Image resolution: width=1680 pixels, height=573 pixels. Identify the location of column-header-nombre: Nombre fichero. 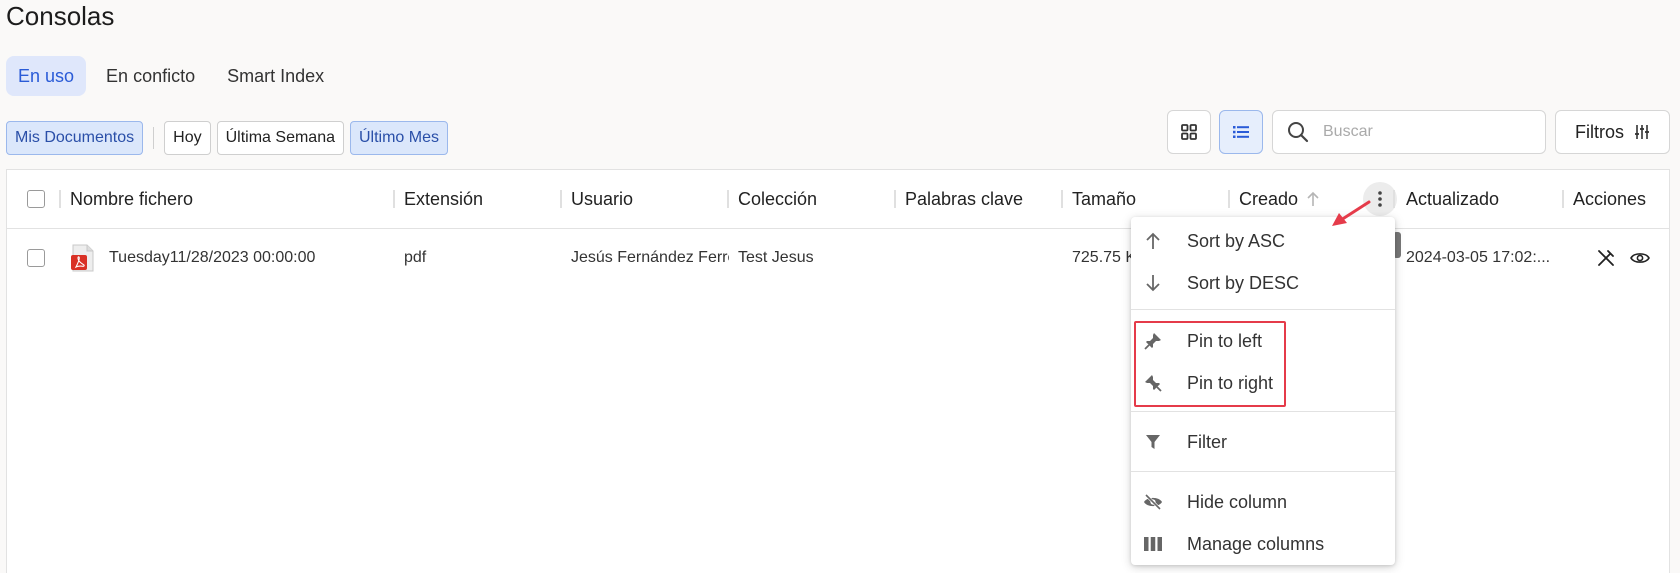
(215, 199).